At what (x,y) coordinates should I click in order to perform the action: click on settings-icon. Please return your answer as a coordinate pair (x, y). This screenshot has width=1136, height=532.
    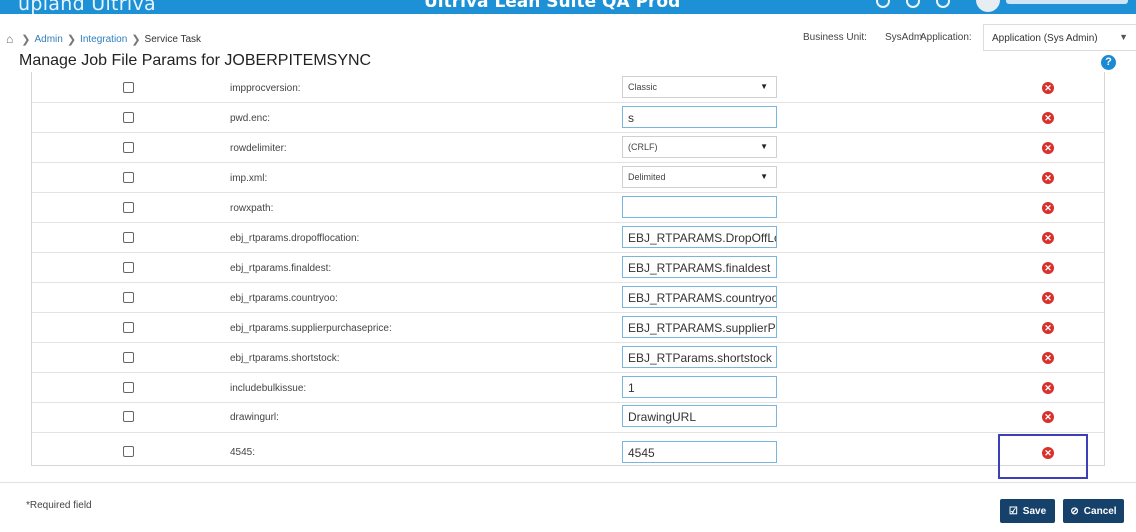
    Looking at the image, I should click on (913, 4).